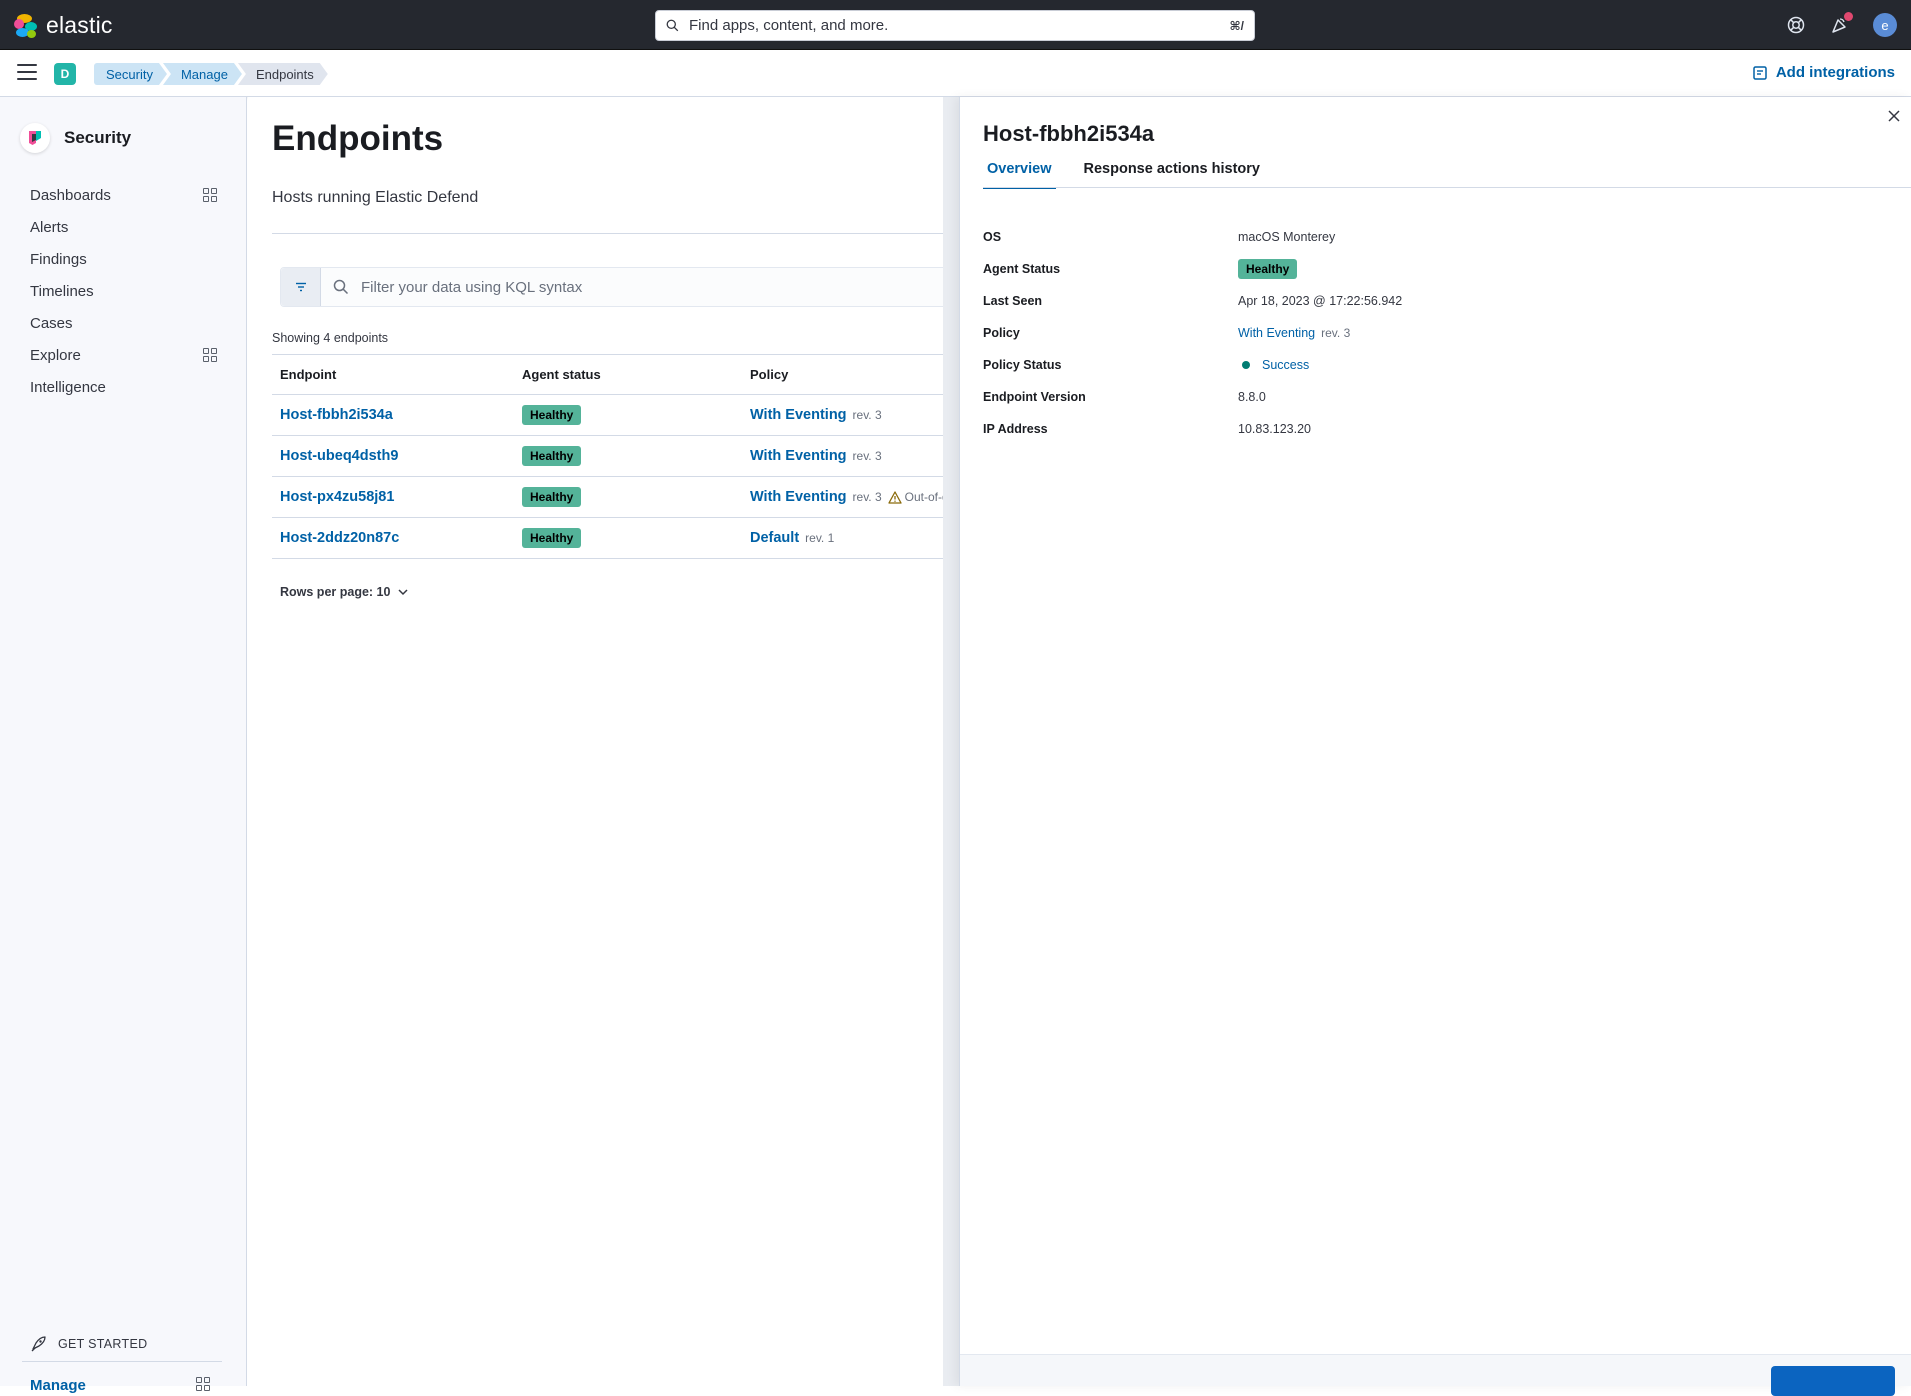 This screenshot has height=1396, width=1911. What do you see at coordinates (75, 138) in the screenshot?
I see `security-nav-header: Security` at bounding box center [75, 138].